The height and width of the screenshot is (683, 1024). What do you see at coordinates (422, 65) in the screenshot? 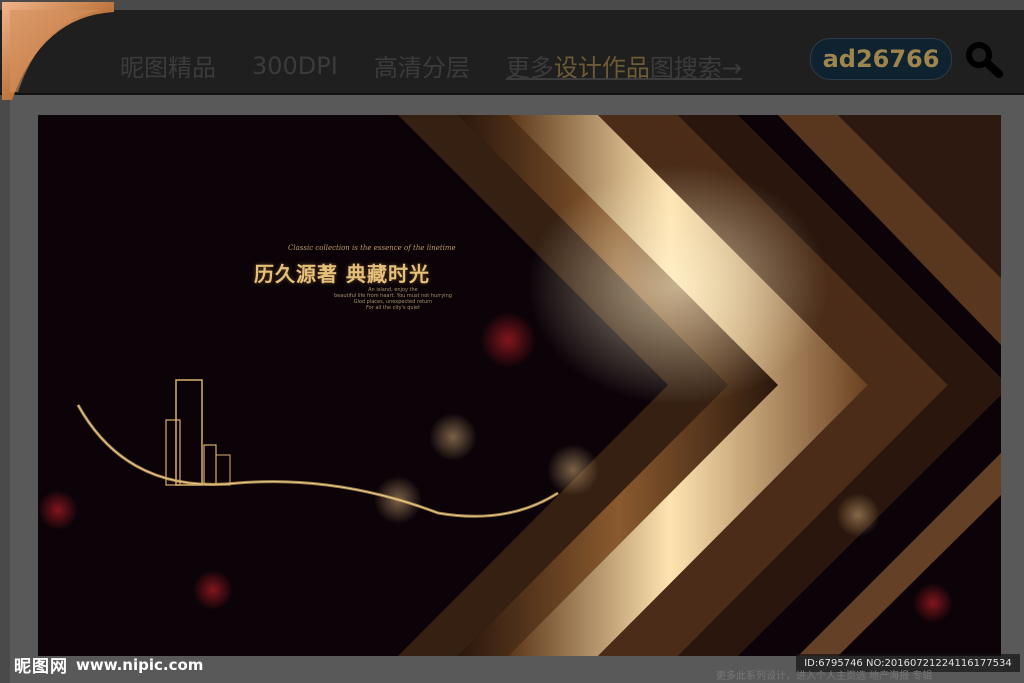
I see `nav-item-layered: 高清分层` at bounding box center [422, 65].